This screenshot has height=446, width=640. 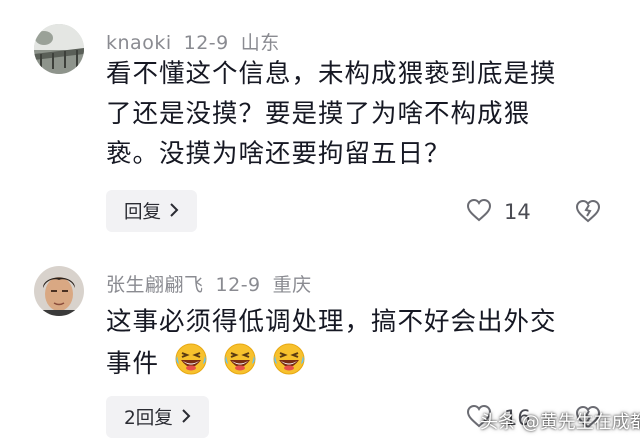 I want to click on reply-label: 回复, so click(x=143, y=212).